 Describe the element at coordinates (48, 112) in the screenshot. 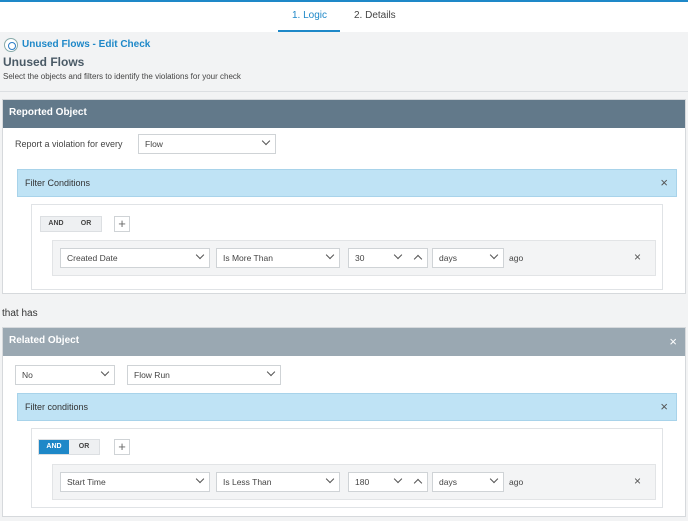

I see `reported-object-heading: Reported Object` at that location.